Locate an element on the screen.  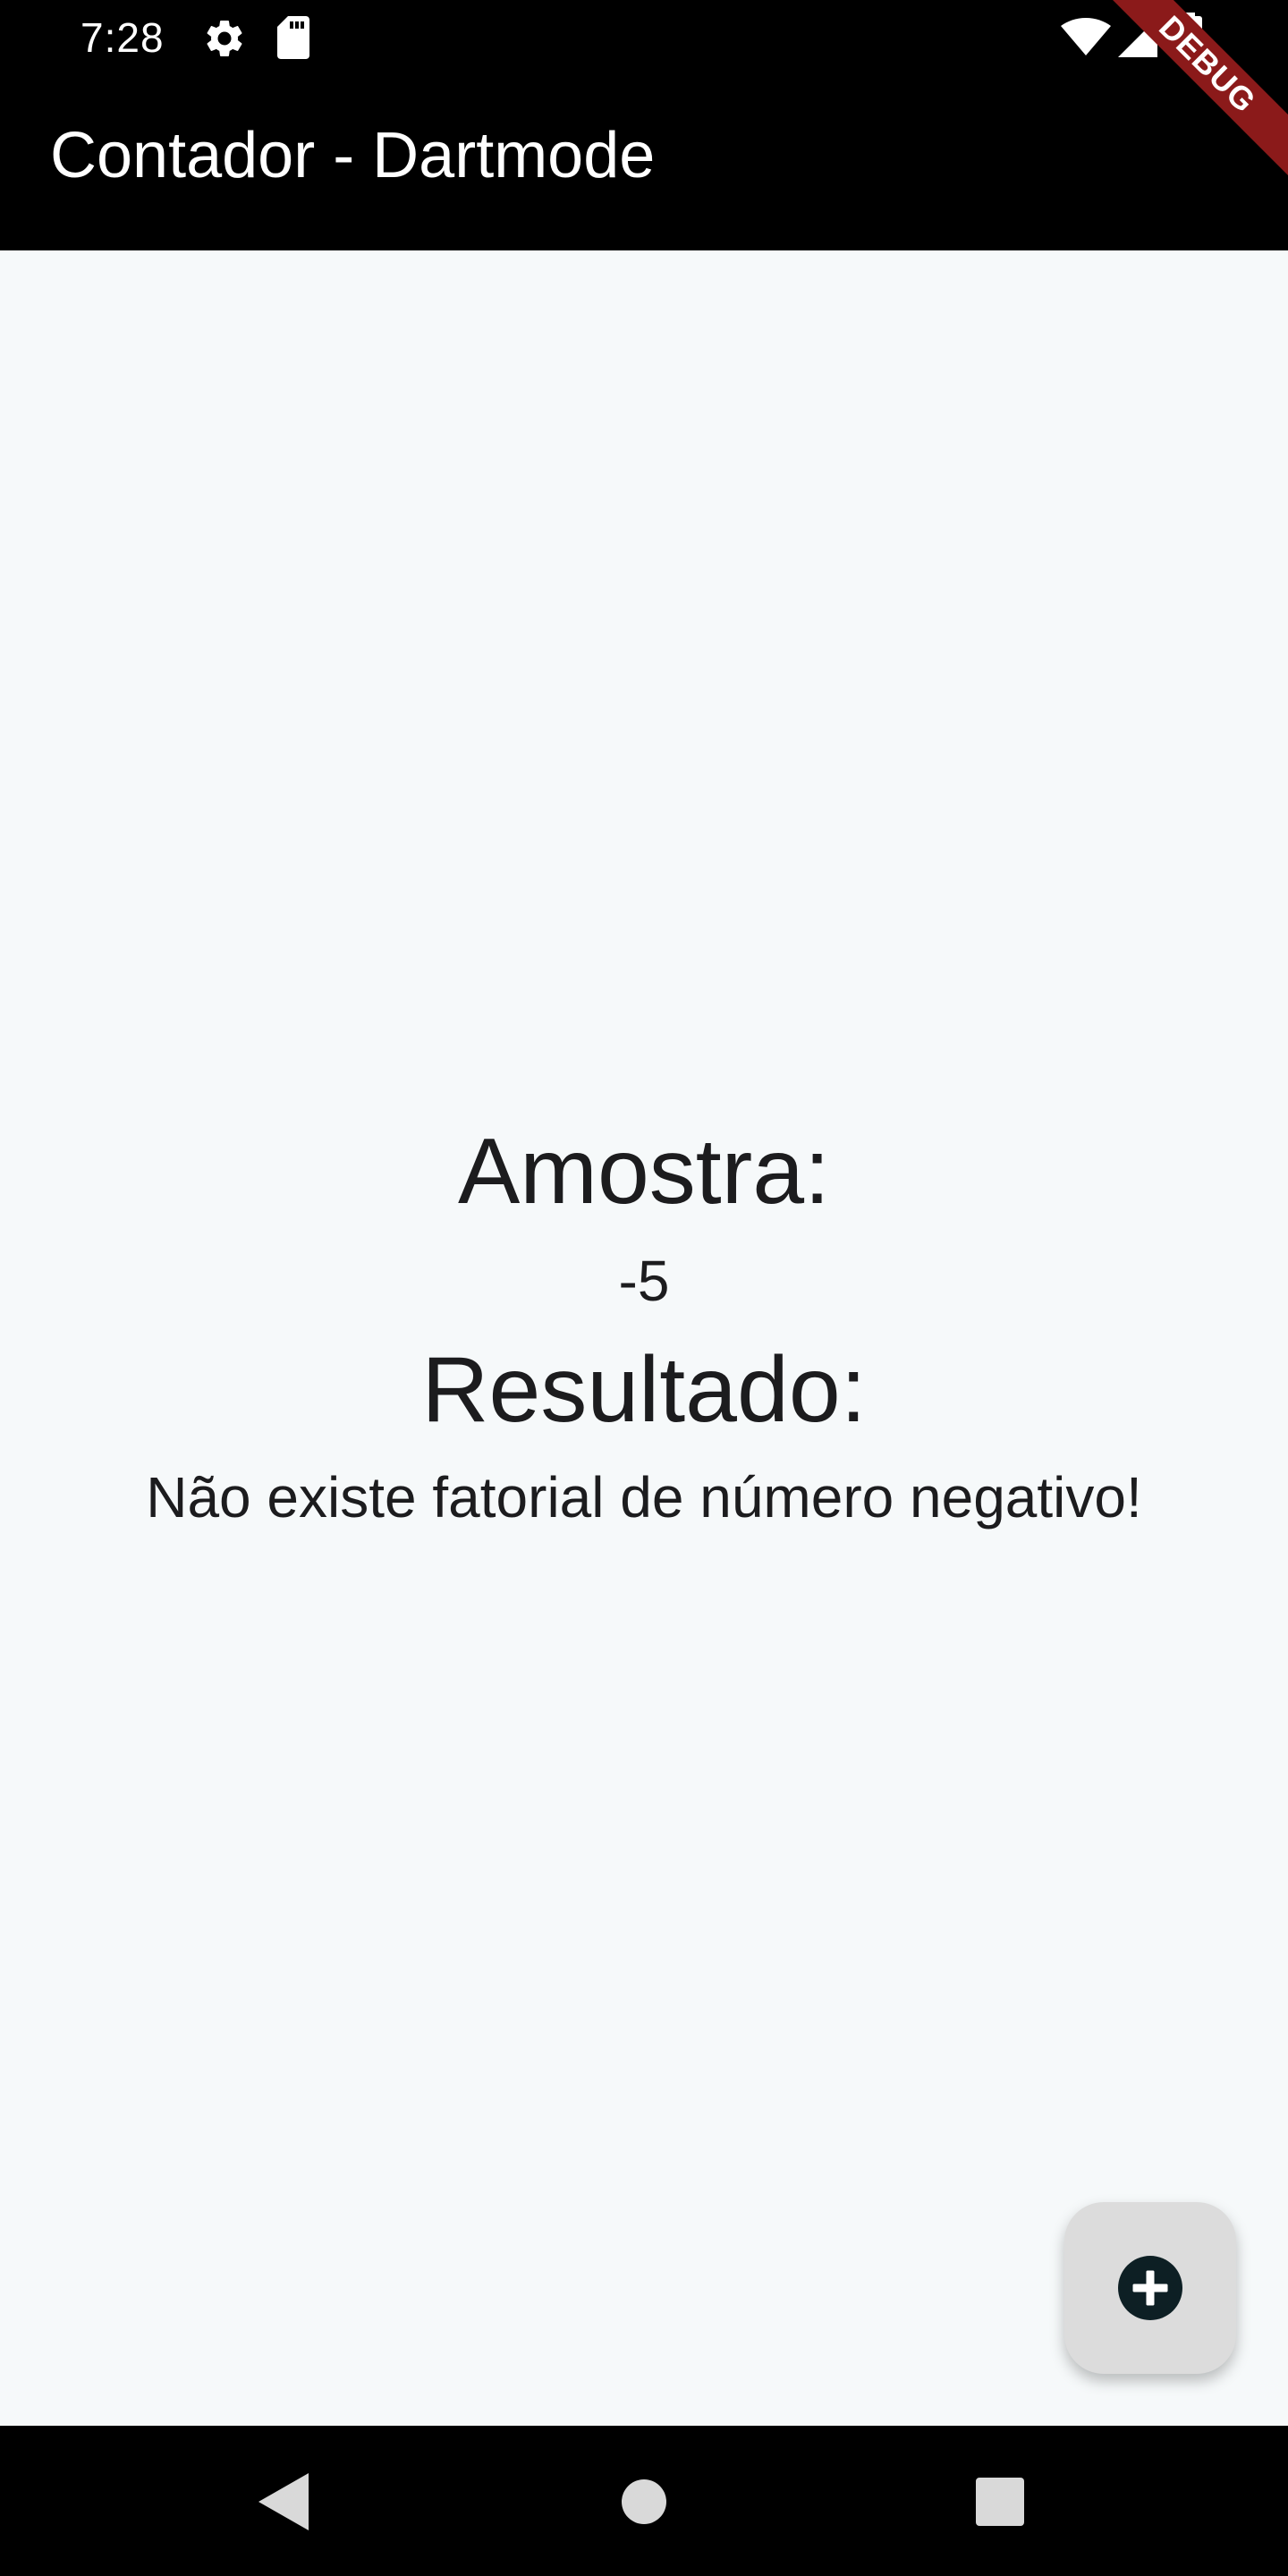
status-time: 7:28 is located at coordinates (122, 37).